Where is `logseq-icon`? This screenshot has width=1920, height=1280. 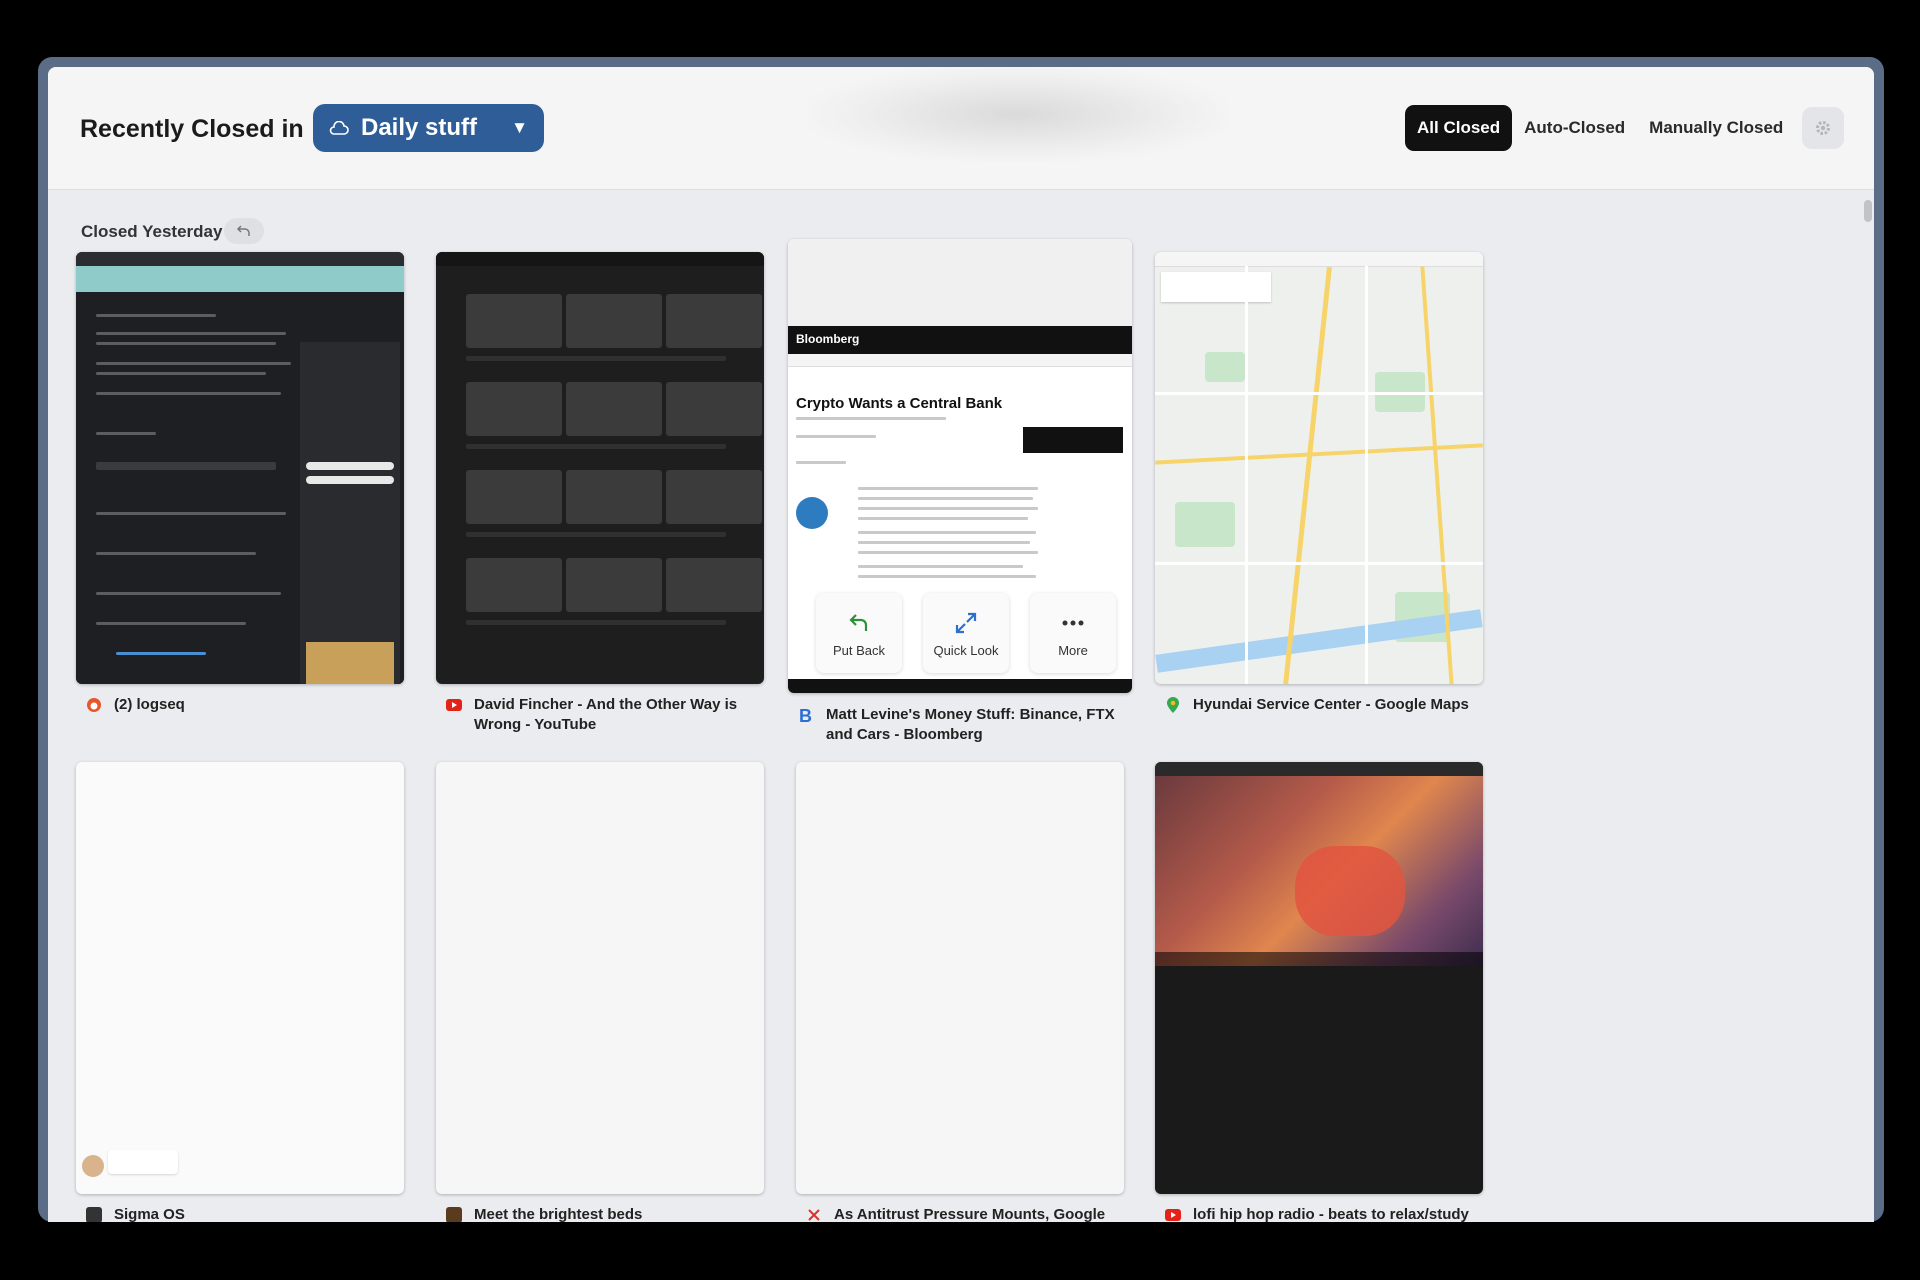
logseq-icon is located at coordinates (94, 705).